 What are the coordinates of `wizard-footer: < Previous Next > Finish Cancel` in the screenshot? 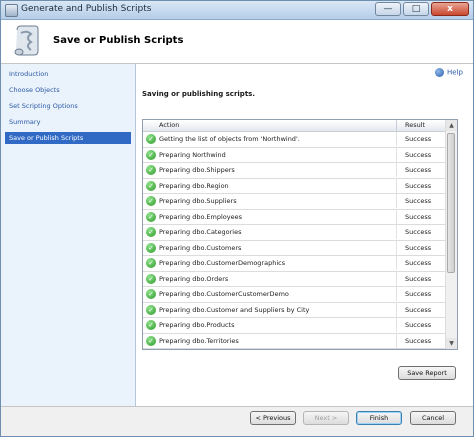 It's located at (237, 421).